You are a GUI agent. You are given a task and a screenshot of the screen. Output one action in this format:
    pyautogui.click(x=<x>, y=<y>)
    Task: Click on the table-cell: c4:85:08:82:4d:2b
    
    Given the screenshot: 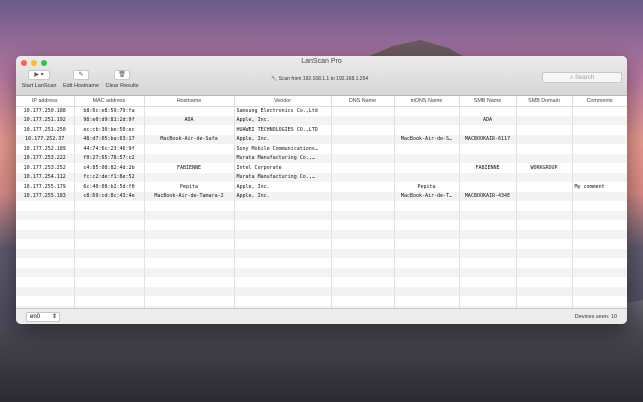 What is the action you would take?
    pyautogui.click(x=109, y=168)
    